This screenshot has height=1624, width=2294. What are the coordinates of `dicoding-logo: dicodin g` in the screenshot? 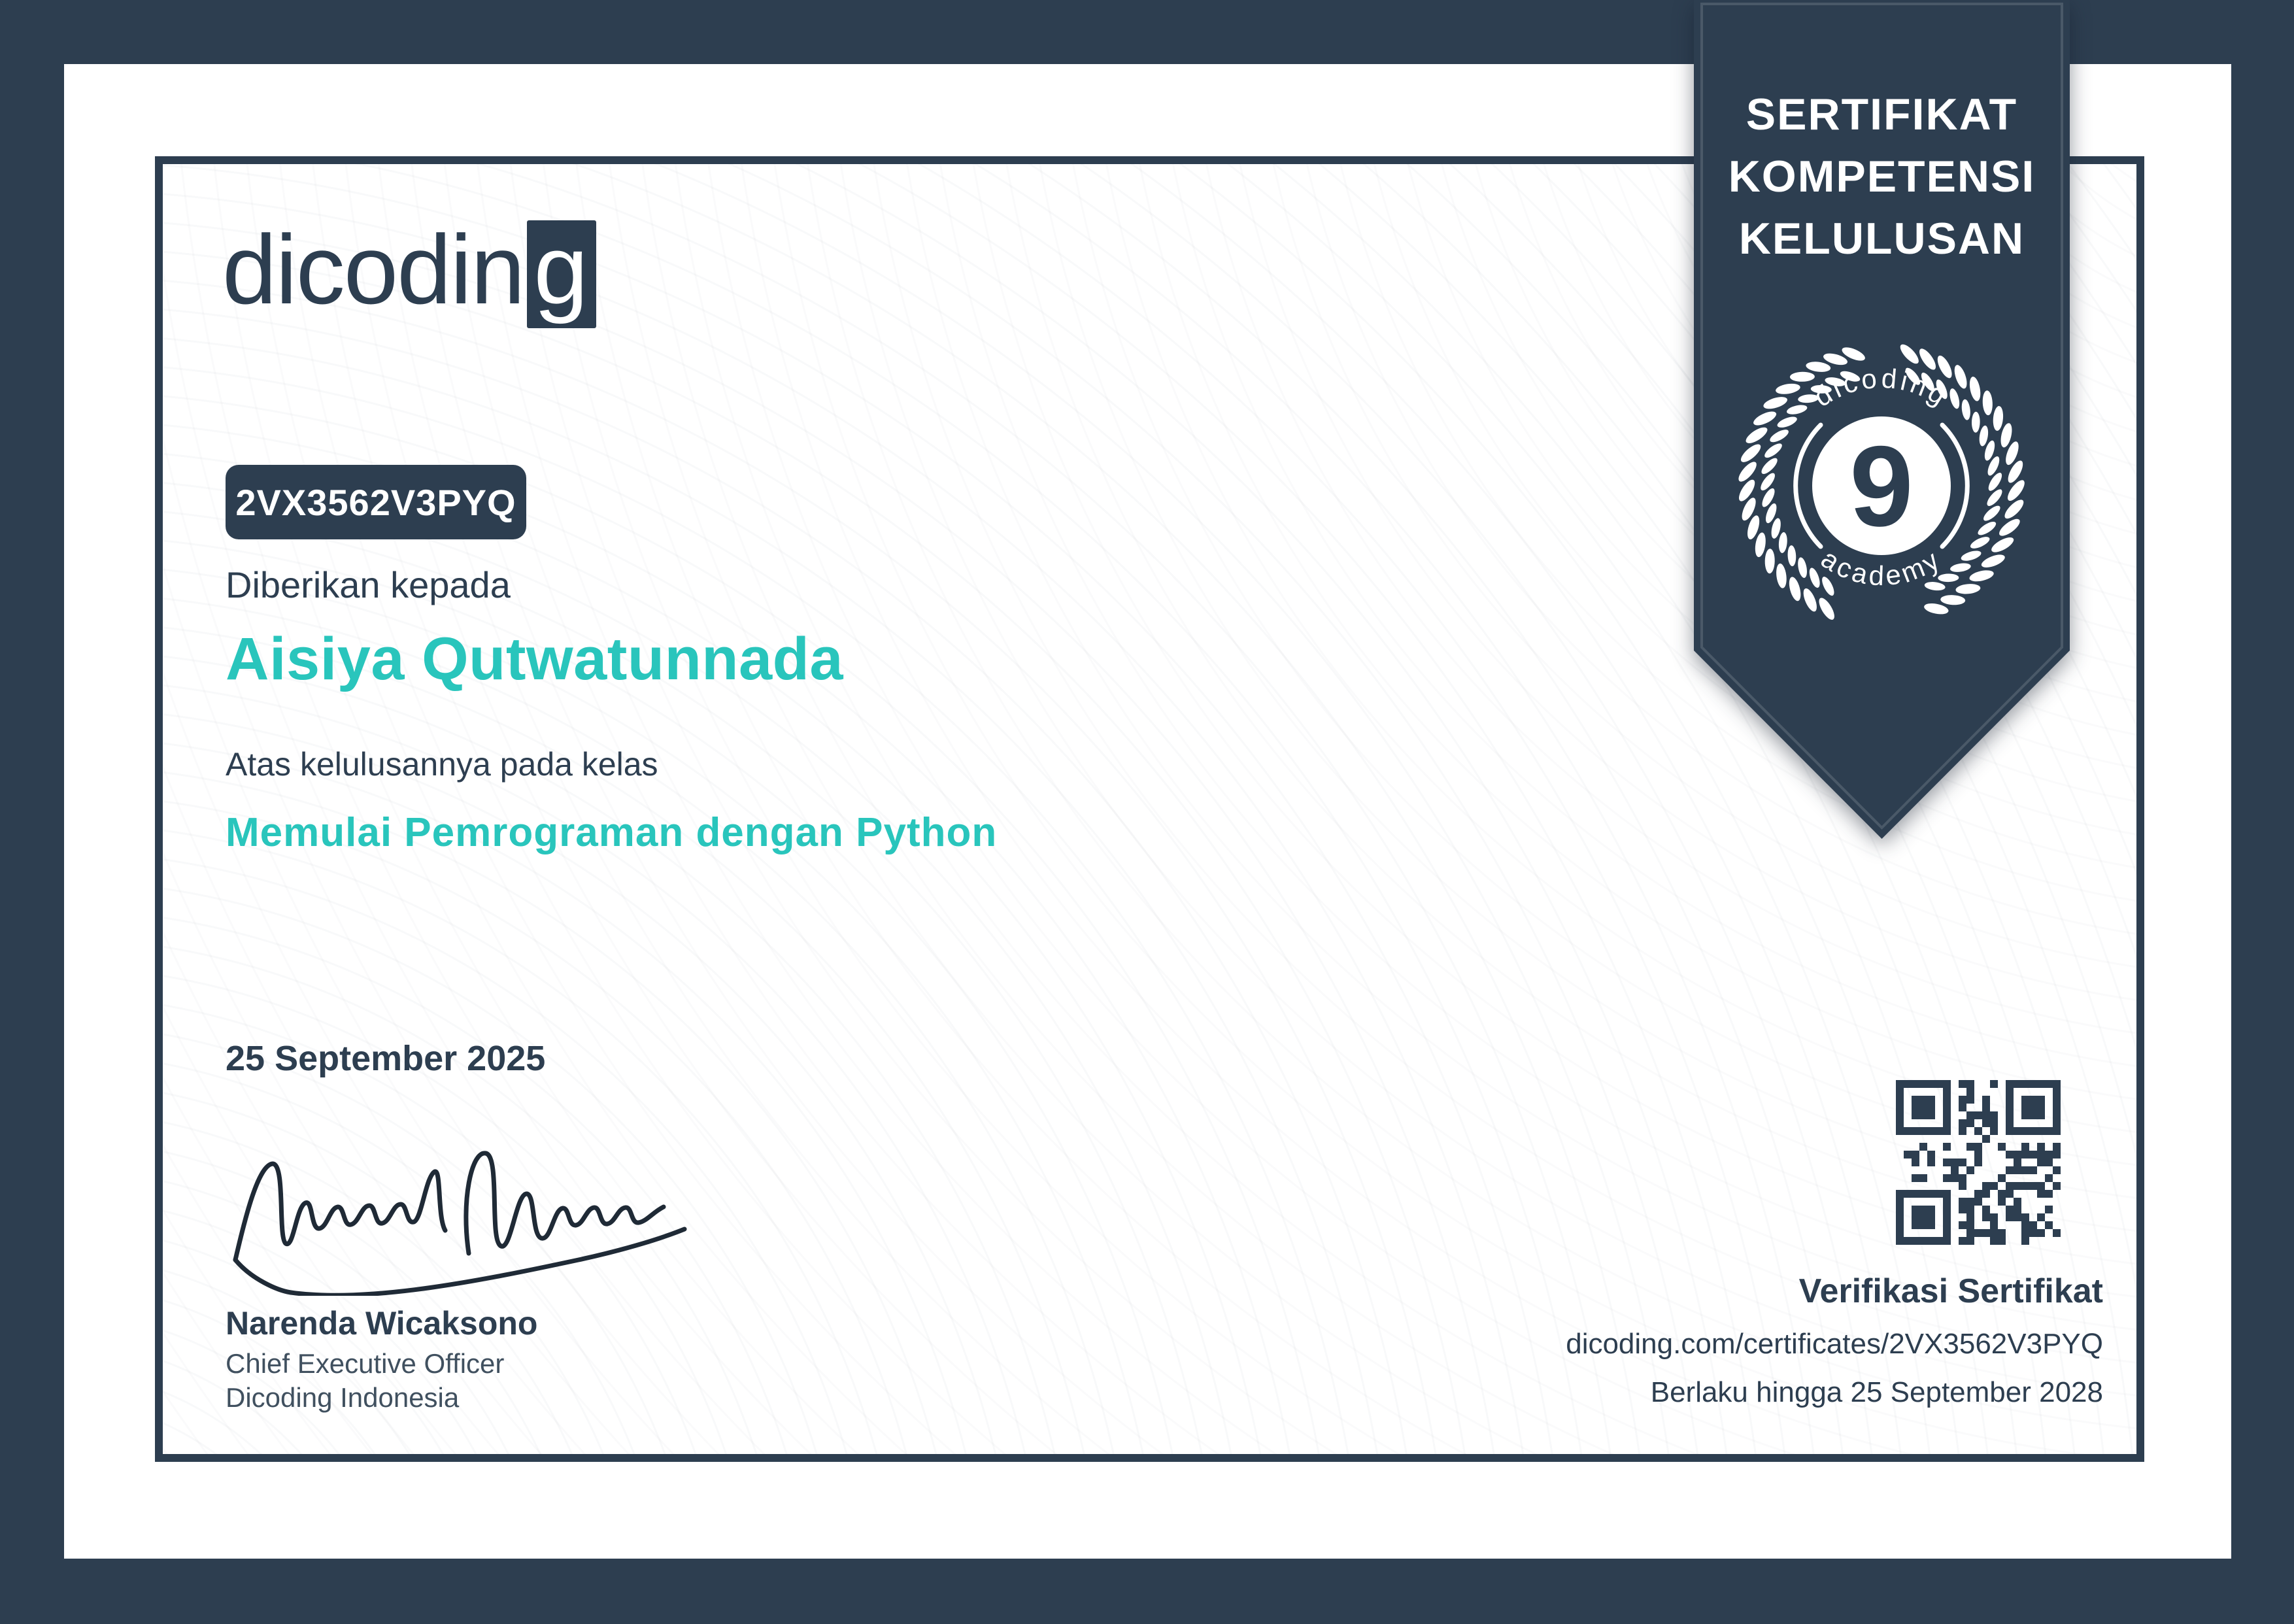 It's located at (409, 272).